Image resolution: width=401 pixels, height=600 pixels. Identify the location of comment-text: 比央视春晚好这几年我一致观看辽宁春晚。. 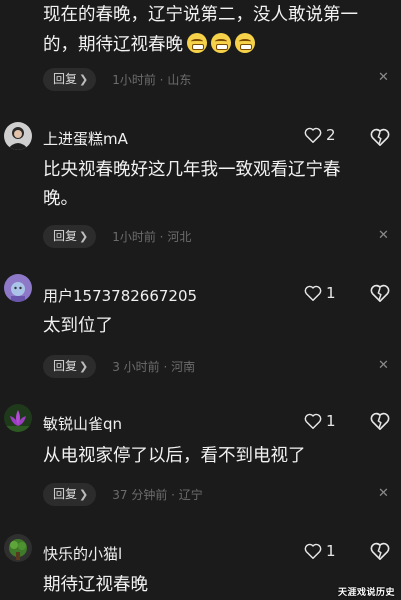
(192, 184).